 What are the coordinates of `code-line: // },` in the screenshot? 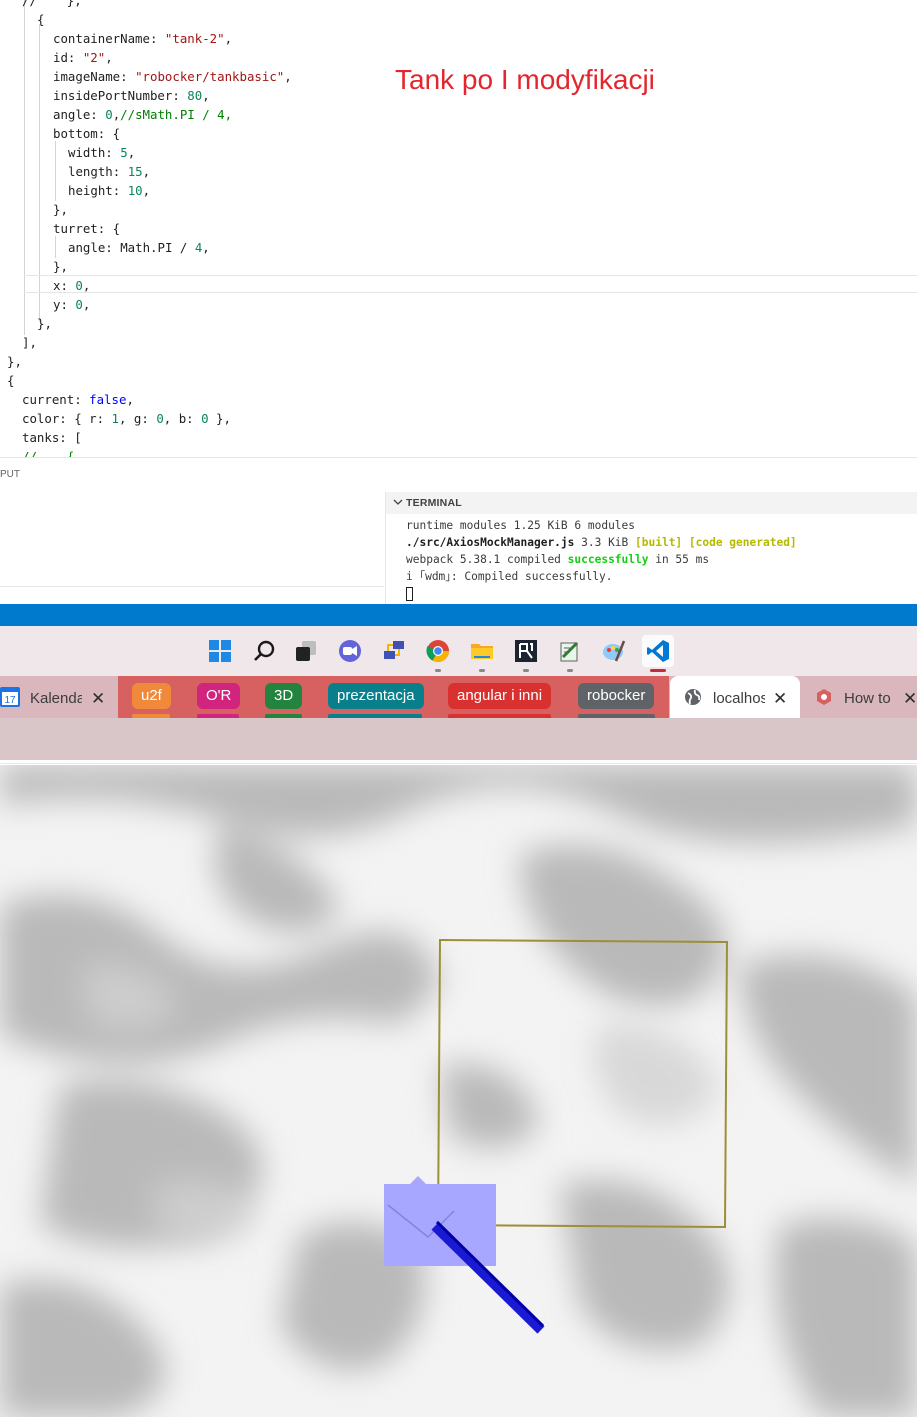 It's located at (52, 5).